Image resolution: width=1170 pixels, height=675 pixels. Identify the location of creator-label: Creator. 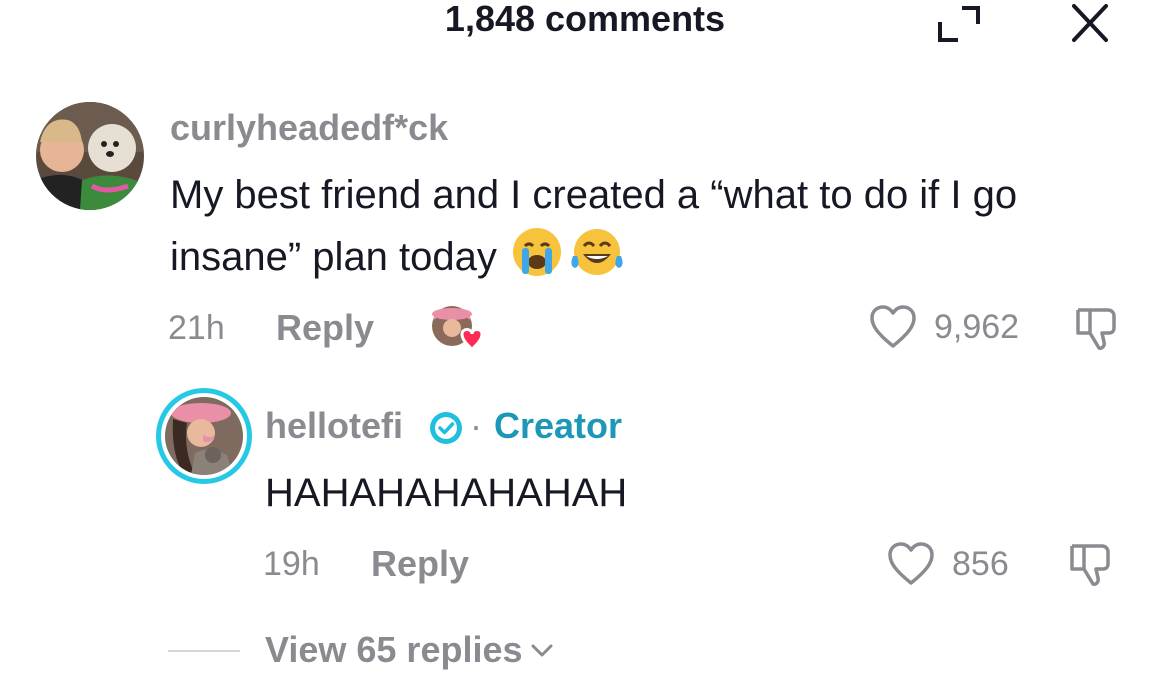
(558, 425).